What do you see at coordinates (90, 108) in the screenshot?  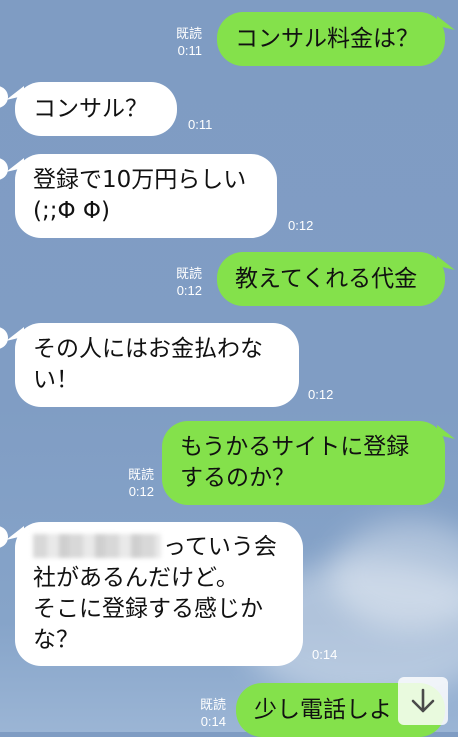 I see `message-text: コンサル？` at bounding box center [90, 108].